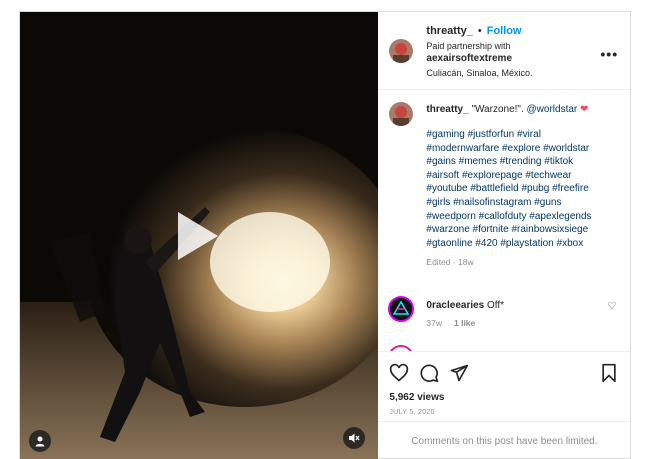 Image resolution: width=657 pixels, height=459 pixels. What do you see at coordinates (524, 149) in the screenshot?
I see `hashtag-line: #modernwarfare #explore #worldstar` at bounding box center [524, 149].